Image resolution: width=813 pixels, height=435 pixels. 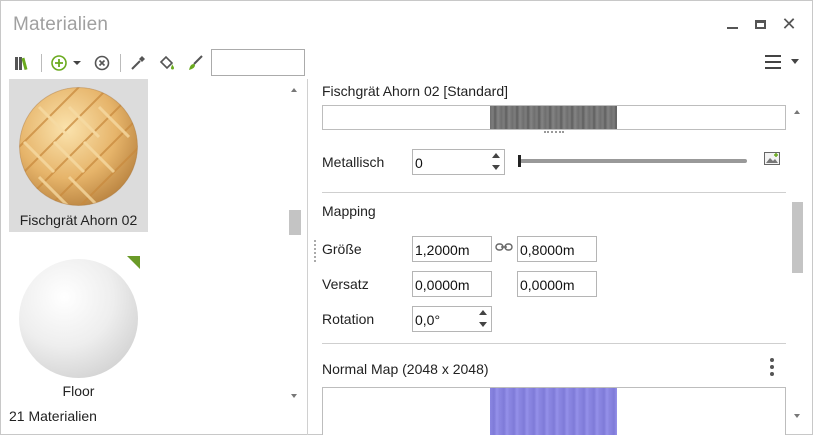 I want to click on rotation-spinner, so click(x=483, y=319).